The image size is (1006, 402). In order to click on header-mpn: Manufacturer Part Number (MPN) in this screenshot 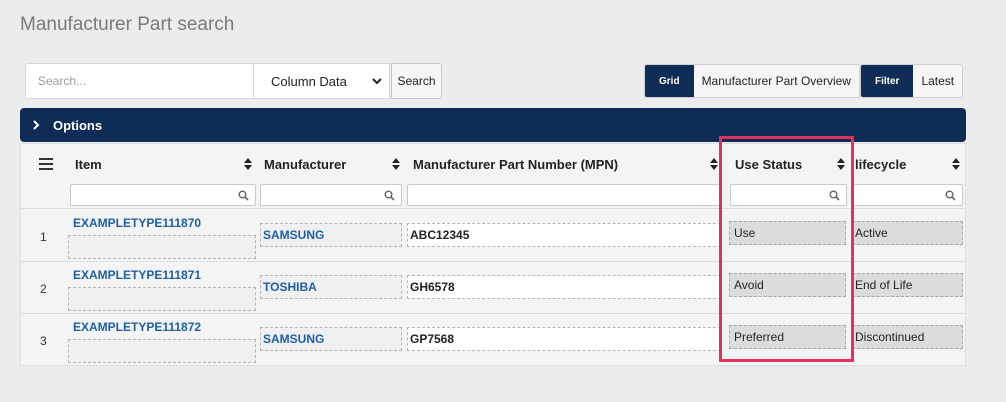, I will do `click(515, 164)`.